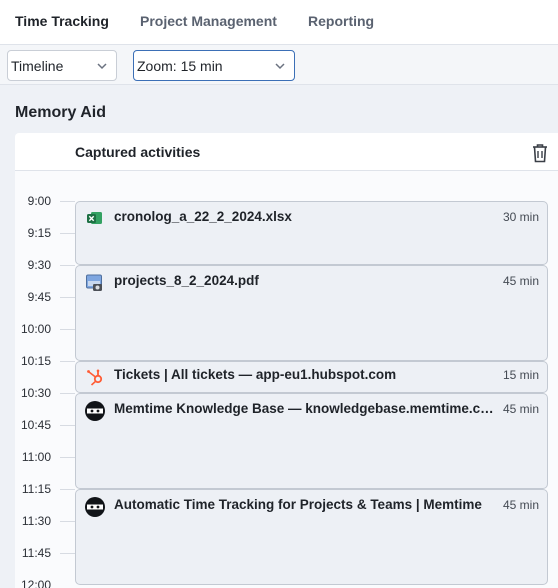 The image size is (558, 588). What do you see at coordinates (520, 217) in the screenshot?
I see `activity-duration: 30 min` at bounding box center [520, 217].